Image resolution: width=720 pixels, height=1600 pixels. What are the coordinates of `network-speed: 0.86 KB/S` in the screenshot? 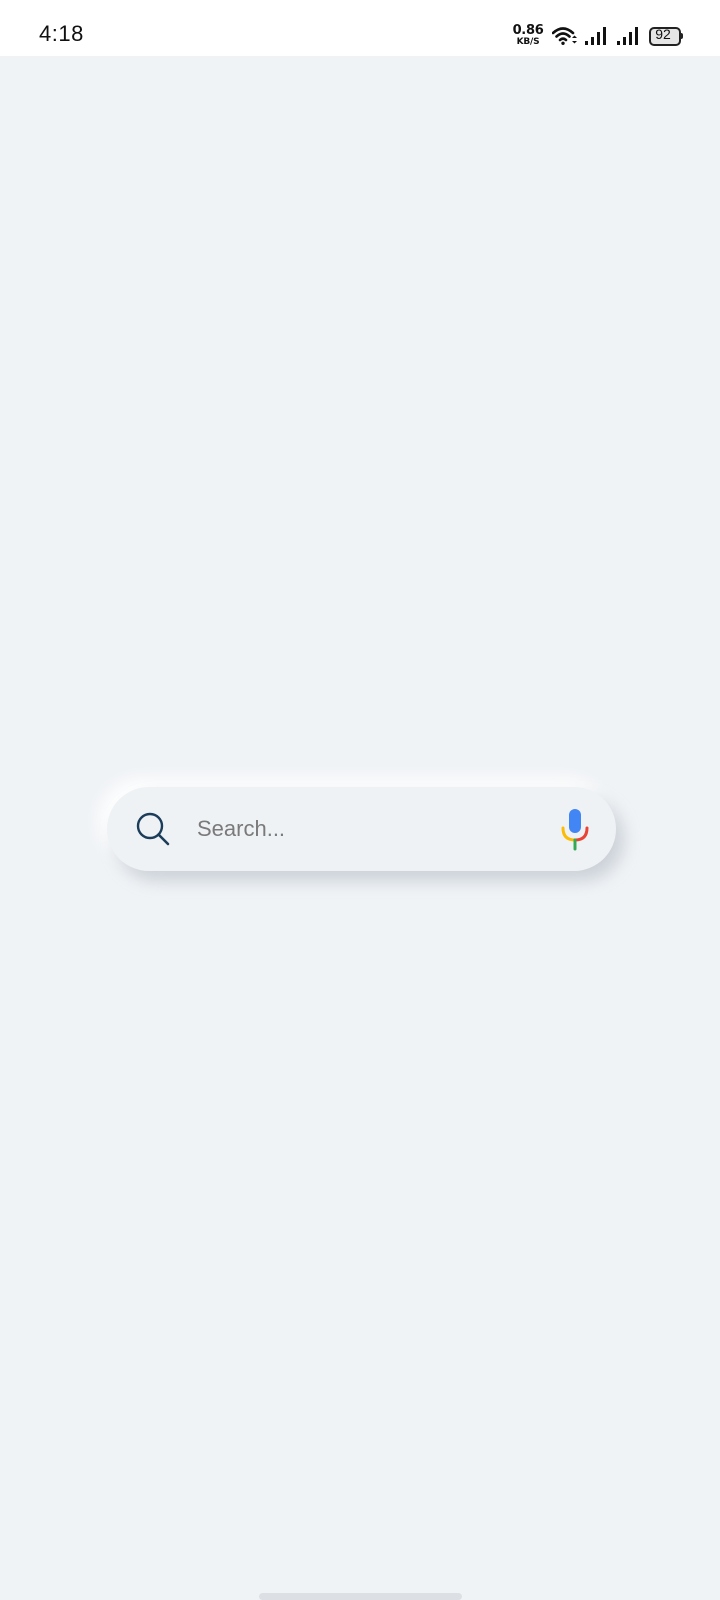 It's located at (528, 35).